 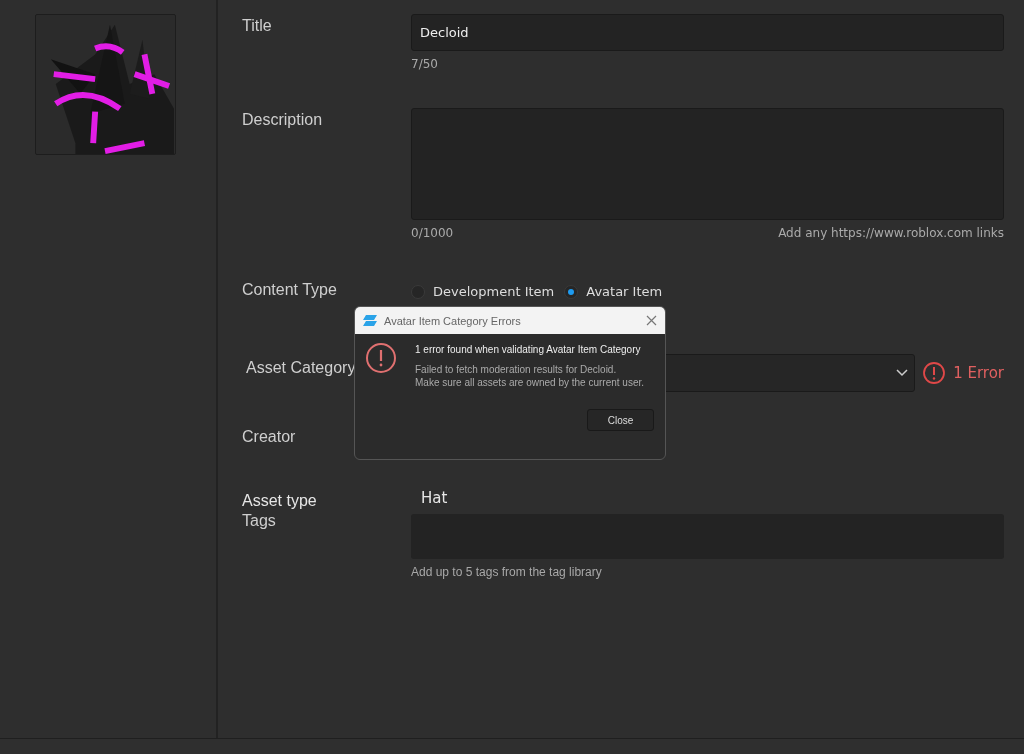 I want to click on creator-label: Creator, so click(x=269, y=436).